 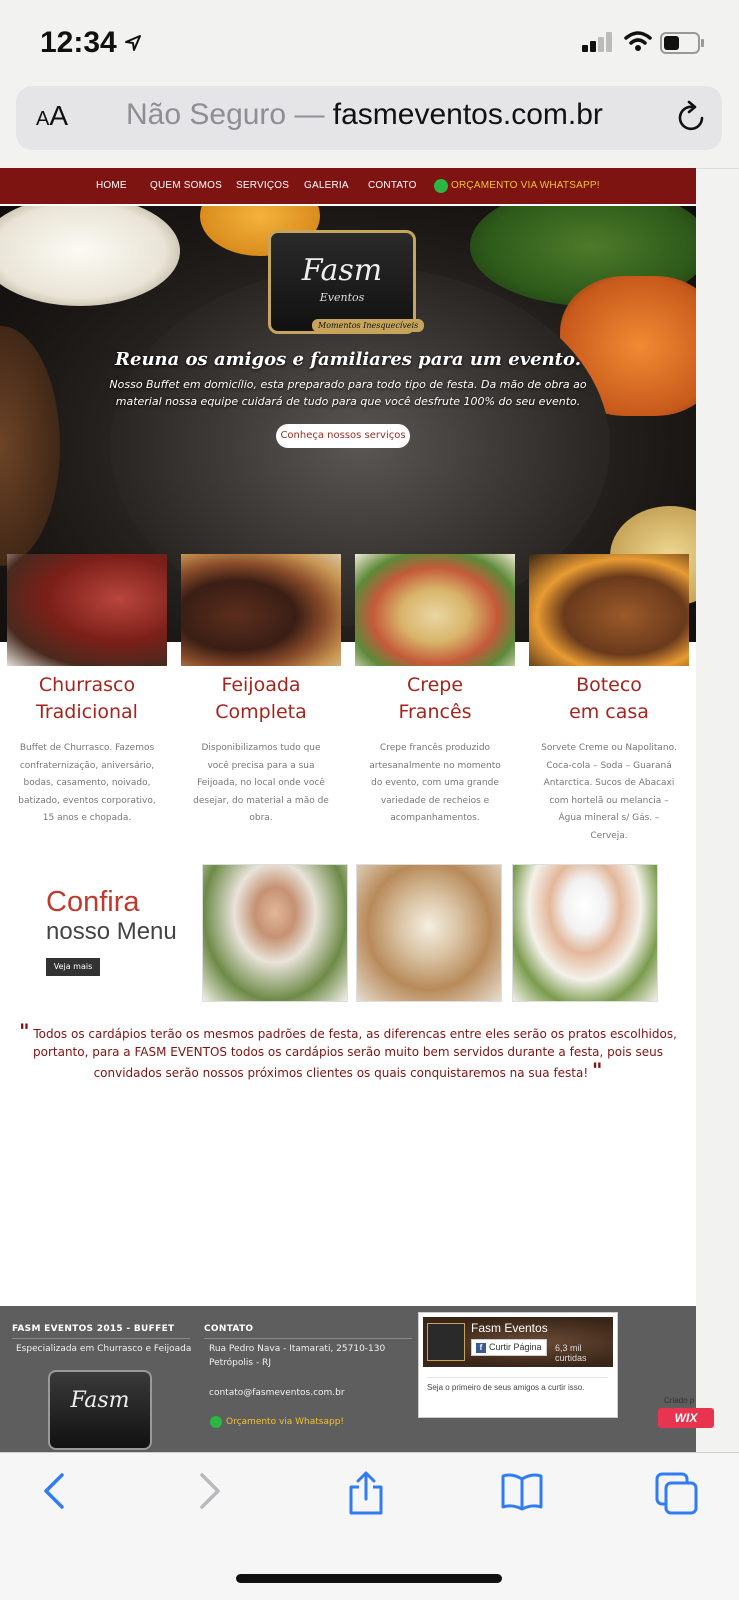 What do you see at coordinates (392, 185) in the screenshot?
I see `nav-contato: CONTATO` at bounding box center [392, 185].